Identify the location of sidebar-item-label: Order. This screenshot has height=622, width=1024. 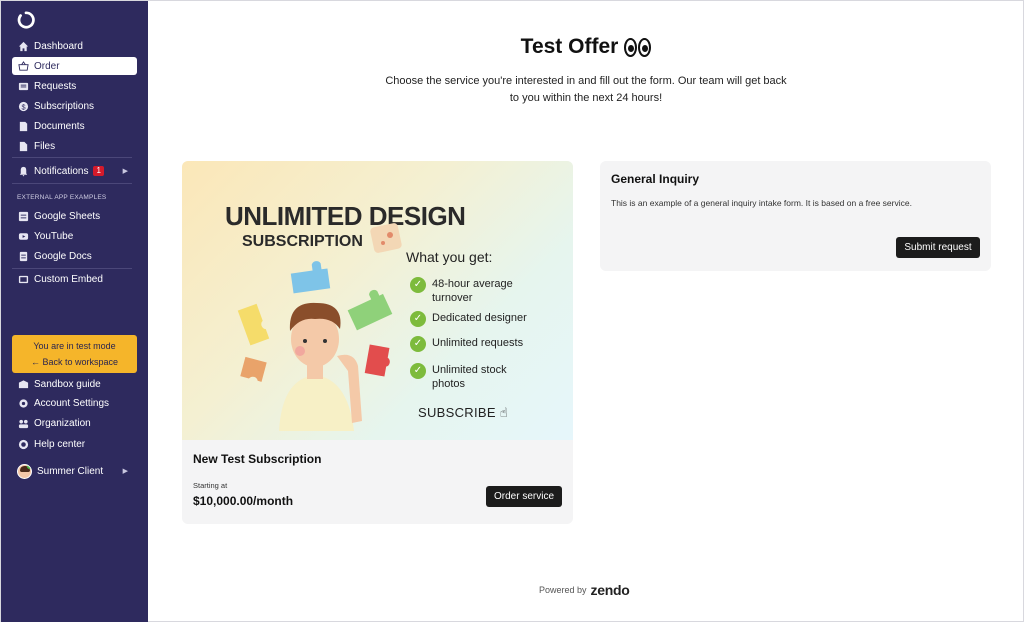
(47, 66).